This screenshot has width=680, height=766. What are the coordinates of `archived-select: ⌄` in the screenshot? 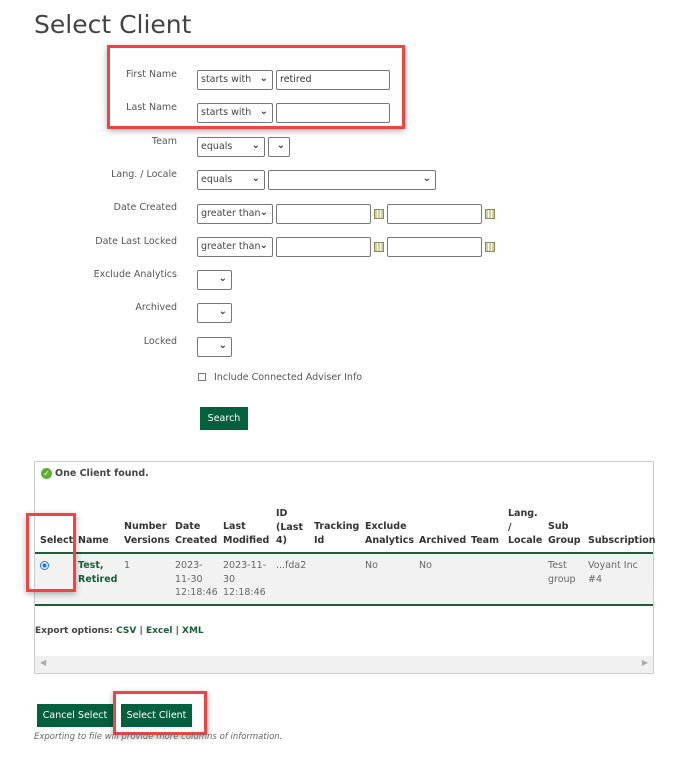 It's located at (214, 313).